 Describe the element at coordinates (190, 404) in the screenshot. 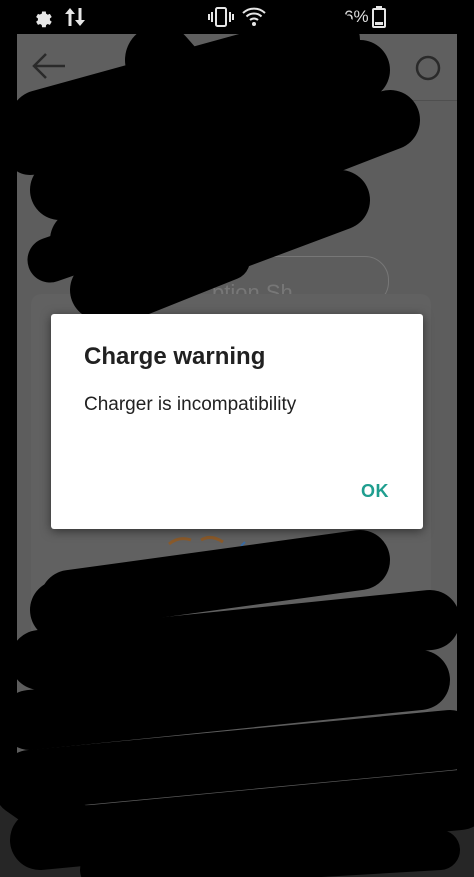

I see `dialog-message: Charger is incompatibility` at that location.